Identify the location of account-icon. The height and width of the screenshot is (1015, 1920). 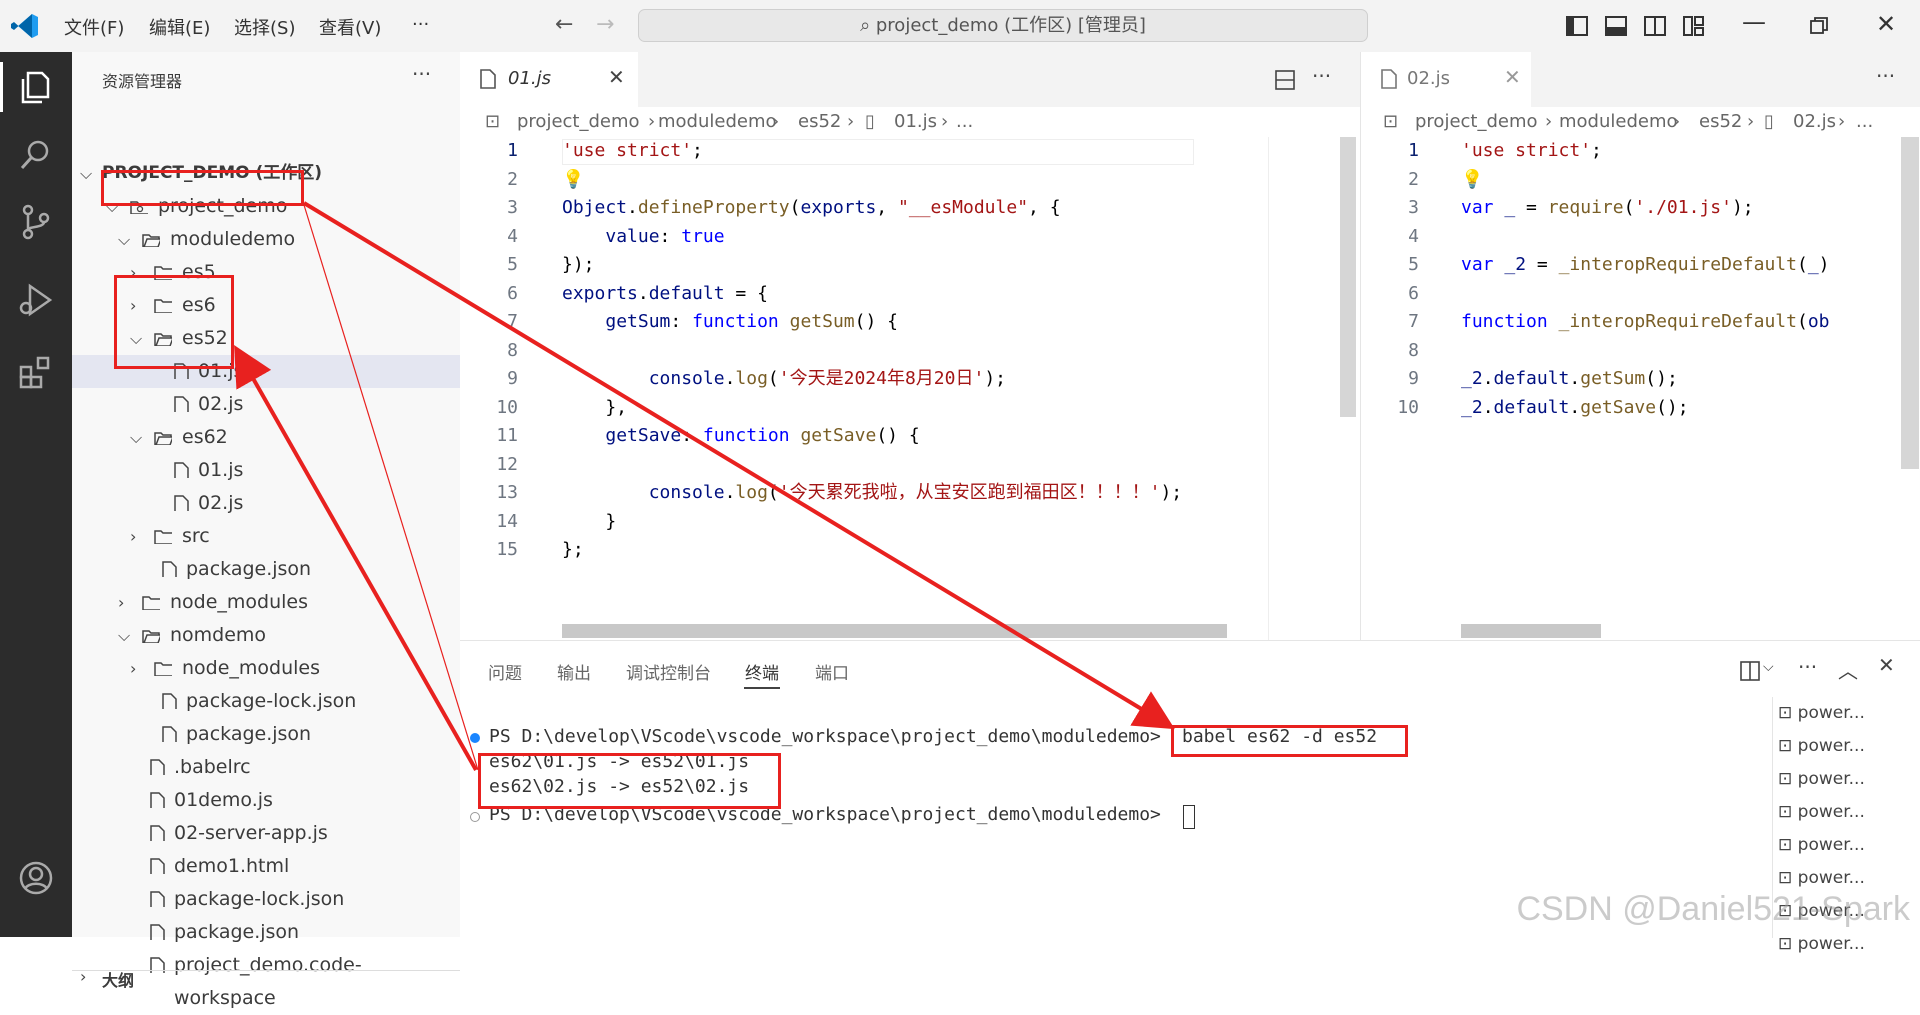
(36, 878).